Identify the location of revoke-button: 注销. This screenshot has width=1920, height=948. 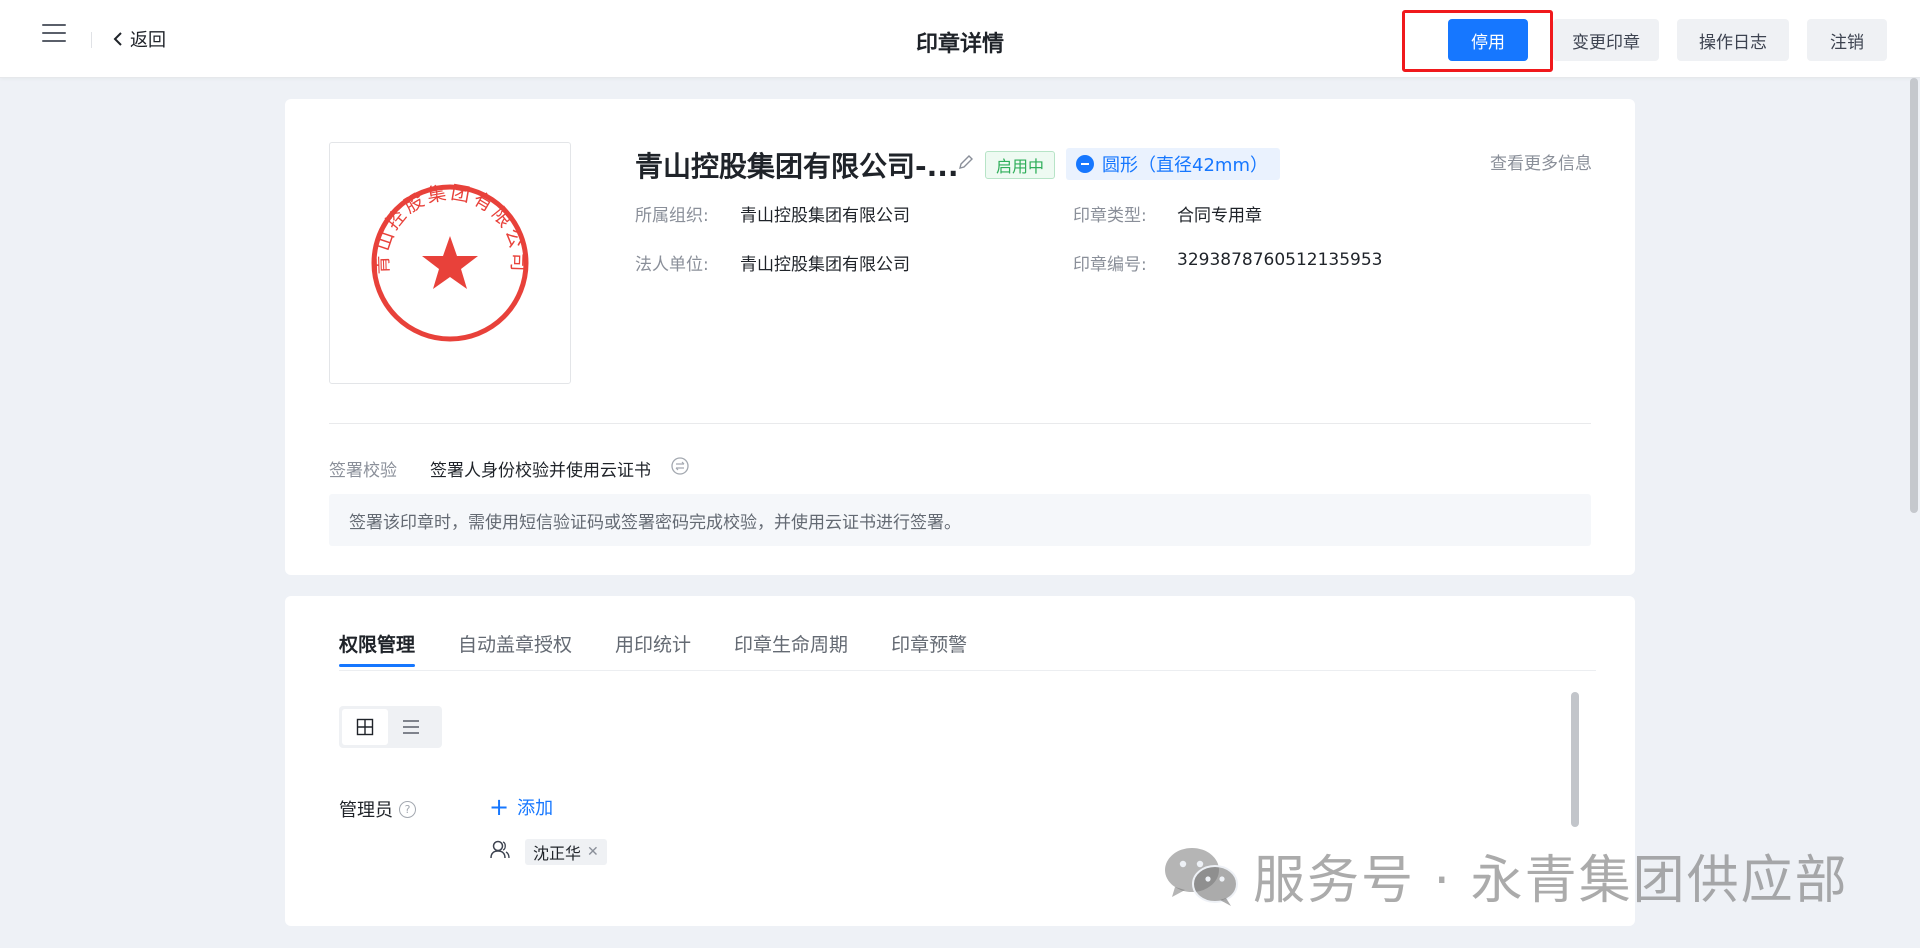
(1847, 40).